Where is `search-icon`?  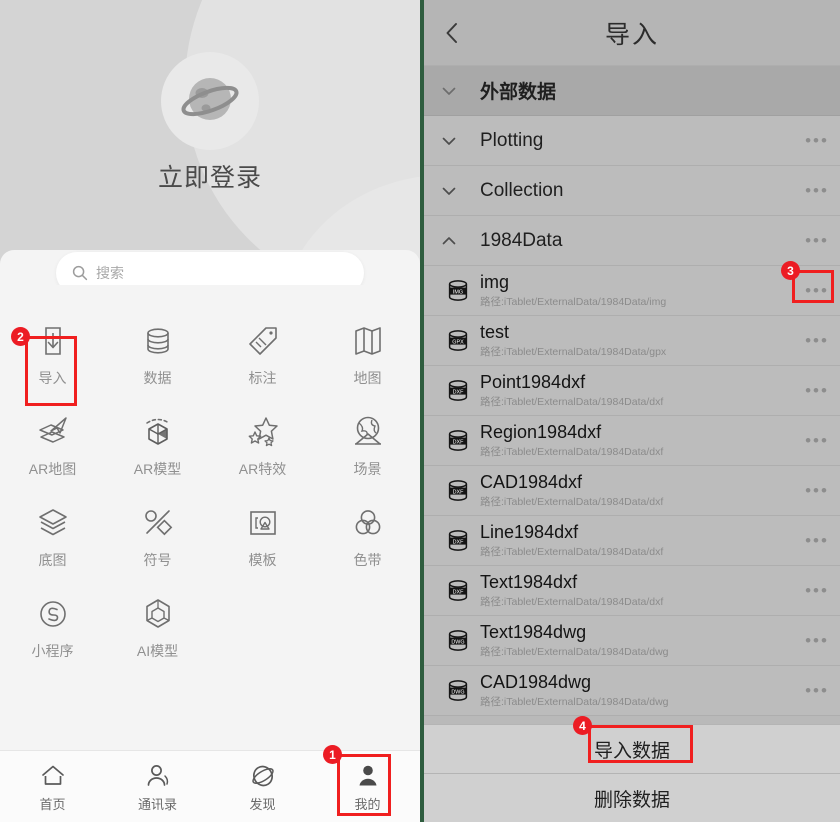 search-icon is located at coordinates (80, 273).